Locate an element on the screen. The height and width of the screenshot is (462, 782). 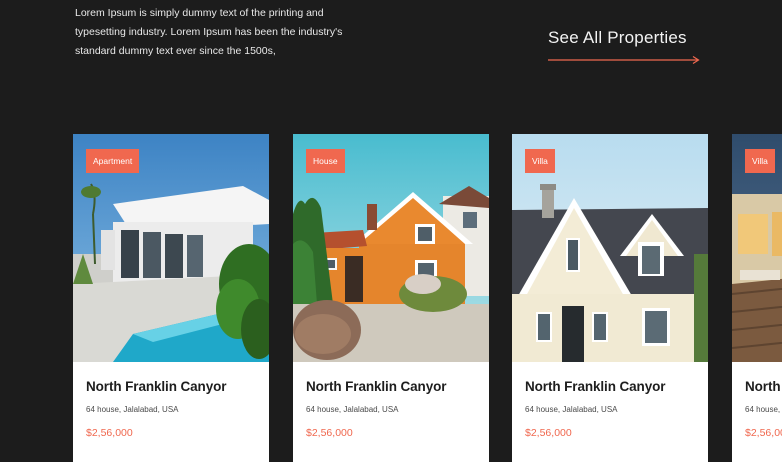
see-all-properties-label: See All Properties is located at coordinates (617, 37).